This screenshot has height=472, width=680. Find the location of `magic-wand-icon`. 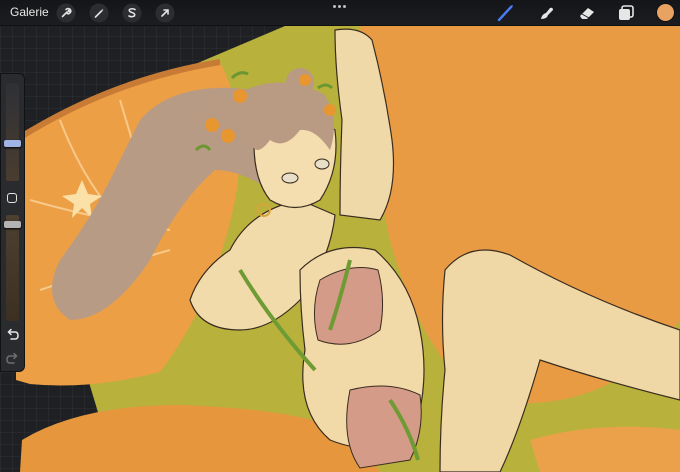

magic-wand-icon is located at coordinates (99, 13).